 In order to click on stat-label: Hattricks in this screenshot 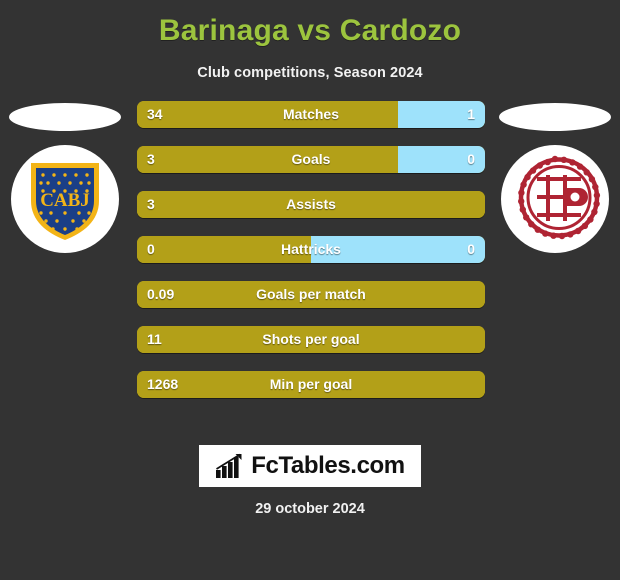, I will do `click(311, 249)`.